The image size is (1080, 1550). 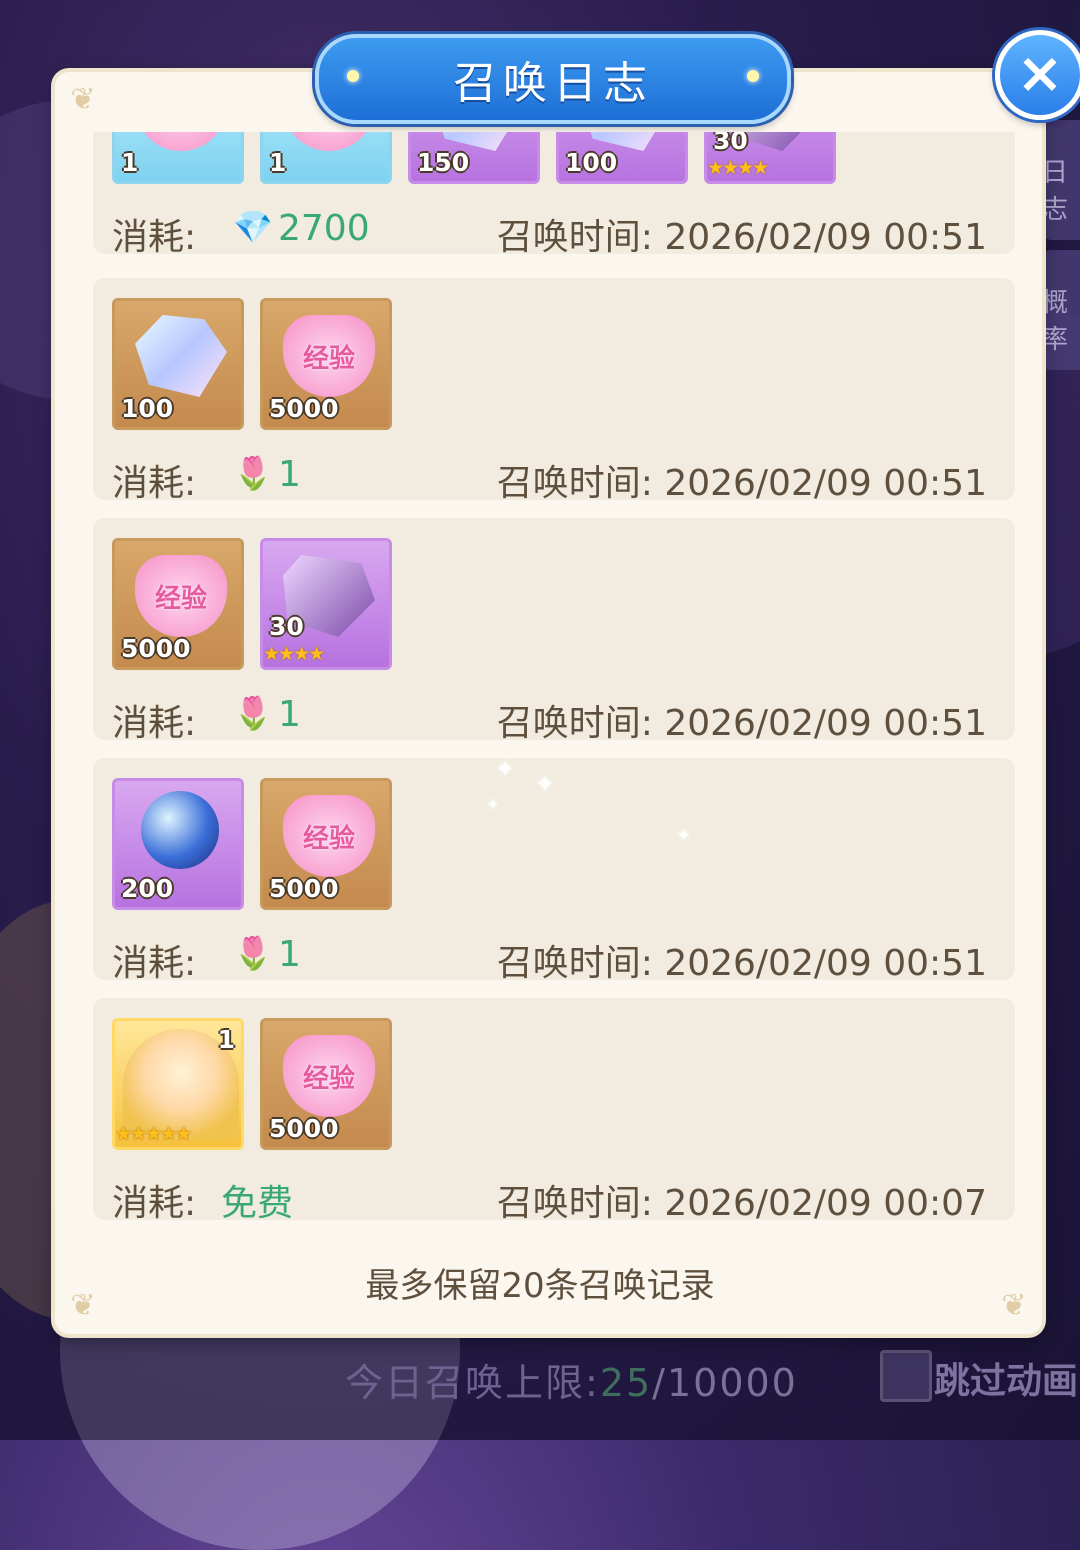 What do you see at coordinates (472, 1383) in the screenshot?
I see `daily-limit-label: 今日召唤上限:` at bounding box center [472, 1383].